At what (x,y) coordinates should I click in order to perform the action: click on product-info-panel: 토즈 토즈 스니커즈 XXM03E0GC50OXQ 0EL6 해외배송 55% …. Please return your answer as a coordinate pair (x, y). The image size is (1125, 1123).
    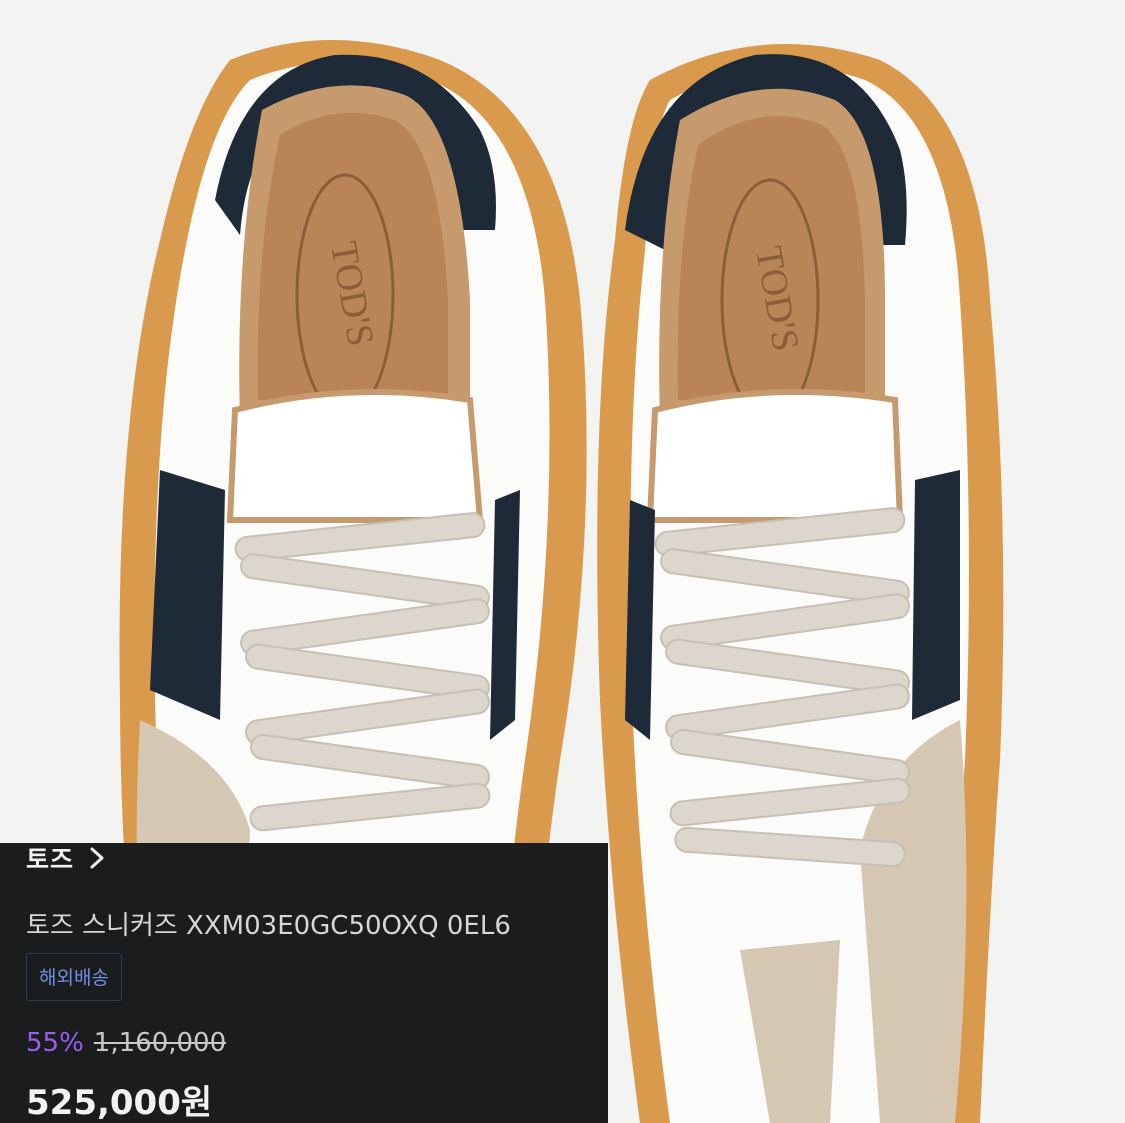
    Looking at the image, I should click on (304, 983).